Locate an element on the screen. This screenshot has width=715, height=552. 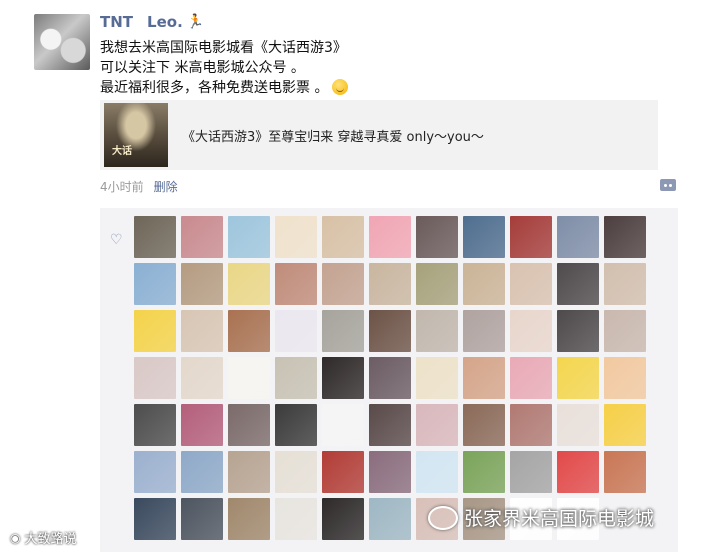
link-title: 《大话西游3》至尊宝归来 穿越寻真爱 only～you～ is located at coordinates (333, 137).